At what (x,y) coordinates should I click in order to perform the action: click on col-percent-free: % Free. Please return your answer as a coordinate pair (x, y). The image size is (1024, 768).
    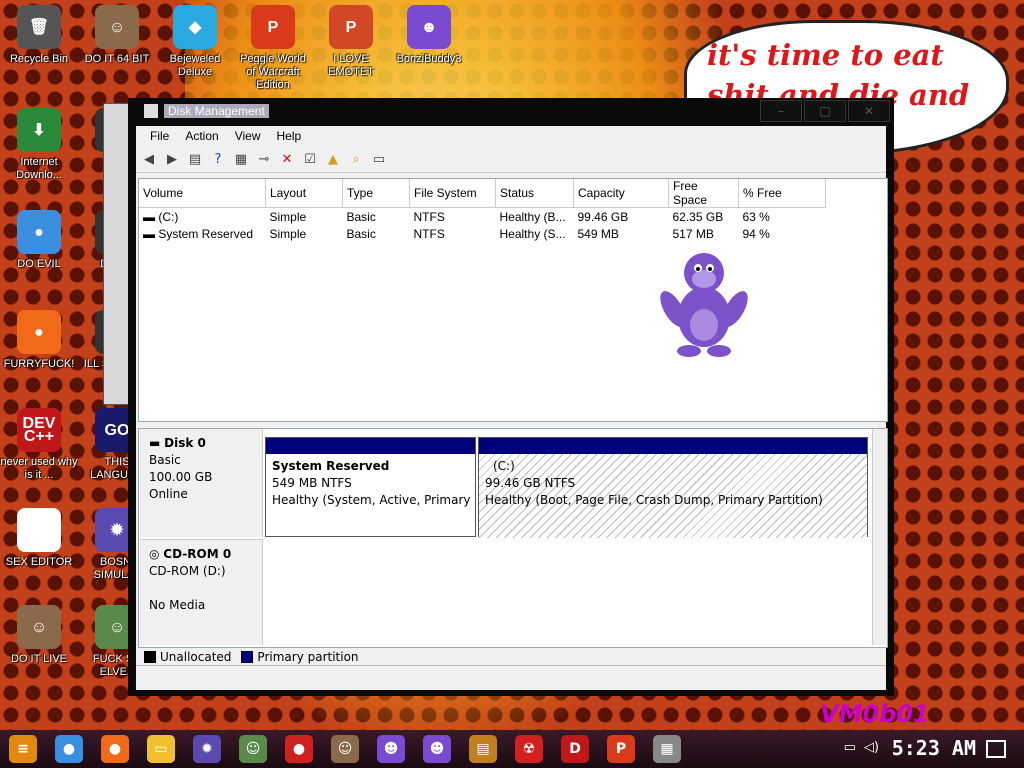
    Looking at the image, I should click on (782, 193).